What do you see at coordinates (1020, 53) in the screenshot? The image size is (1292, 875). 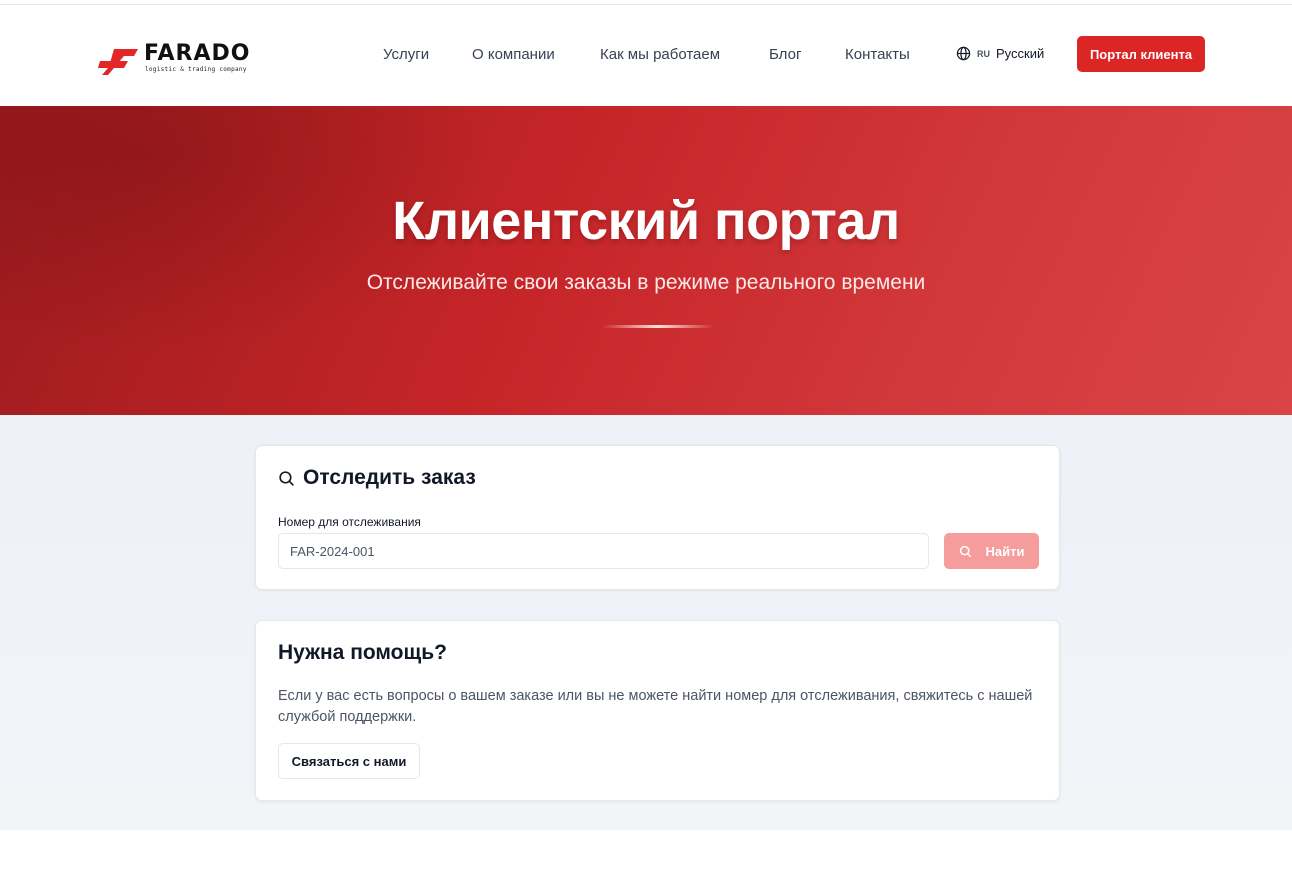 I see `language-label: Русский` at bounding box center [1020, 53].